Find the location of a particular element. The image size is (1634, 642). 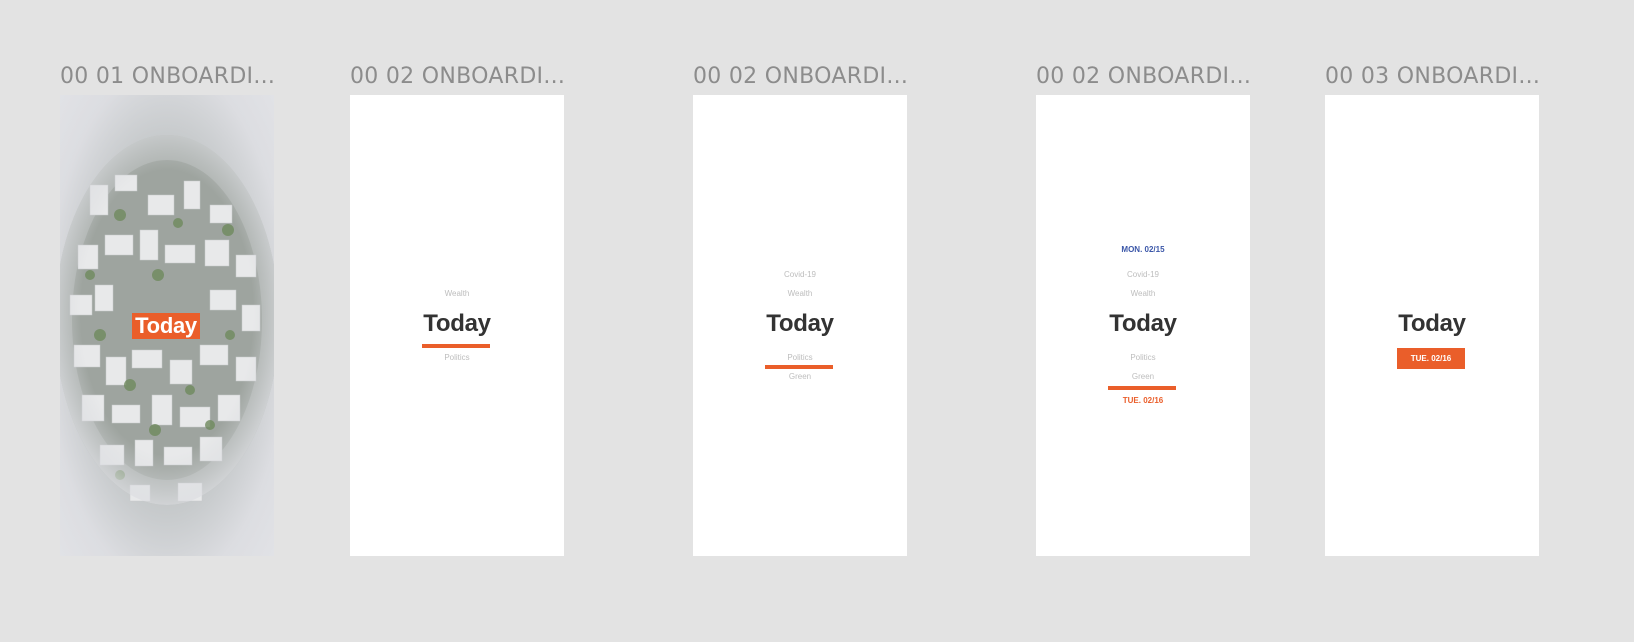

onboarding-frame-1: Today is located at coordinates (167, 325).